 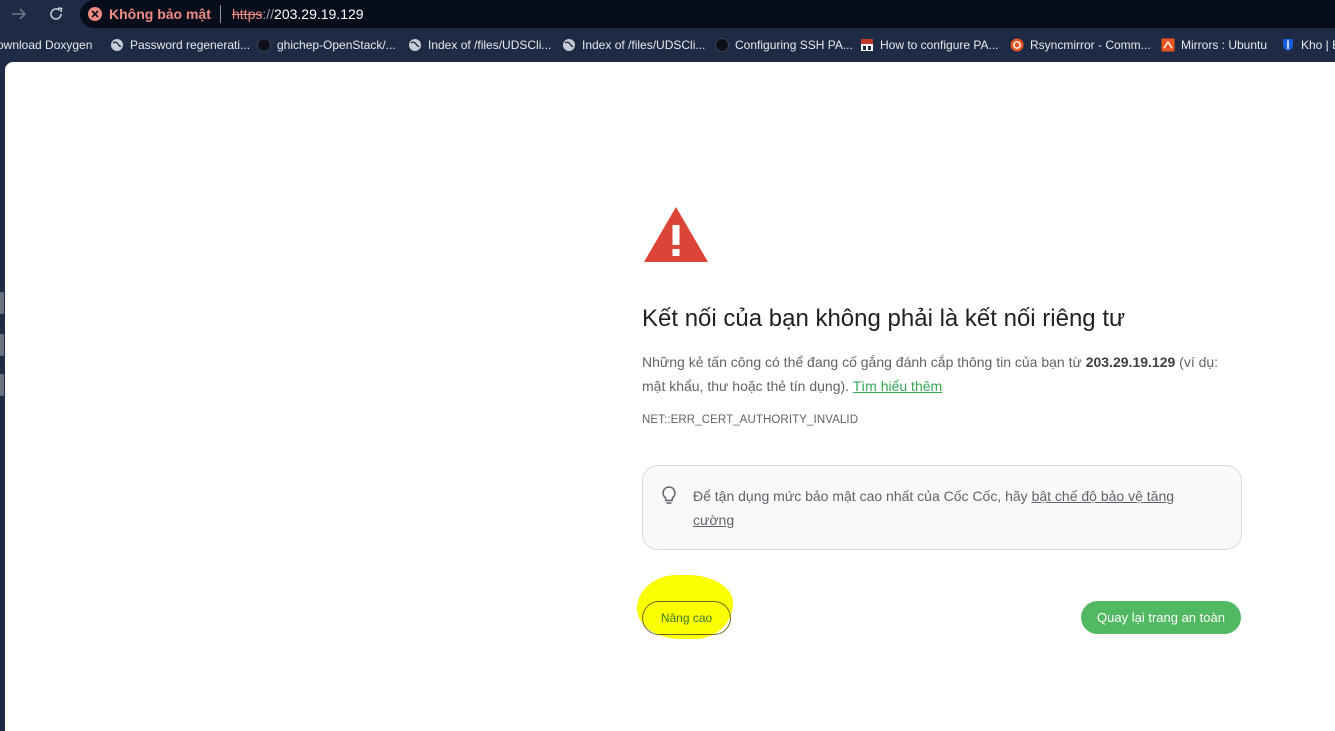 I want to click on forward-button, so click(x=19, y=14).